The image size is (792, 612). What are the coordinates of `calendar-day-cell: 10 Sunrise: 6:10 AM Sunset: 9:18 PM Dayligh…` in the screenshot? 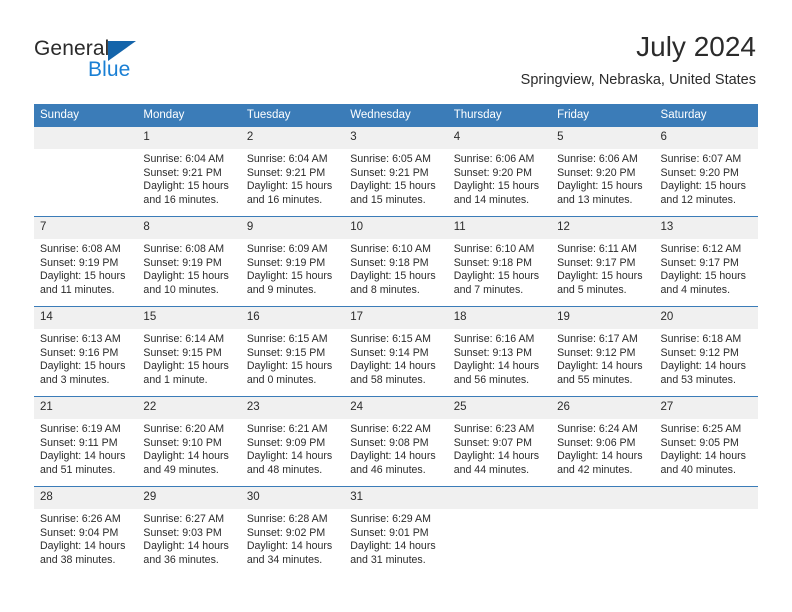 It's located at (396, 261).